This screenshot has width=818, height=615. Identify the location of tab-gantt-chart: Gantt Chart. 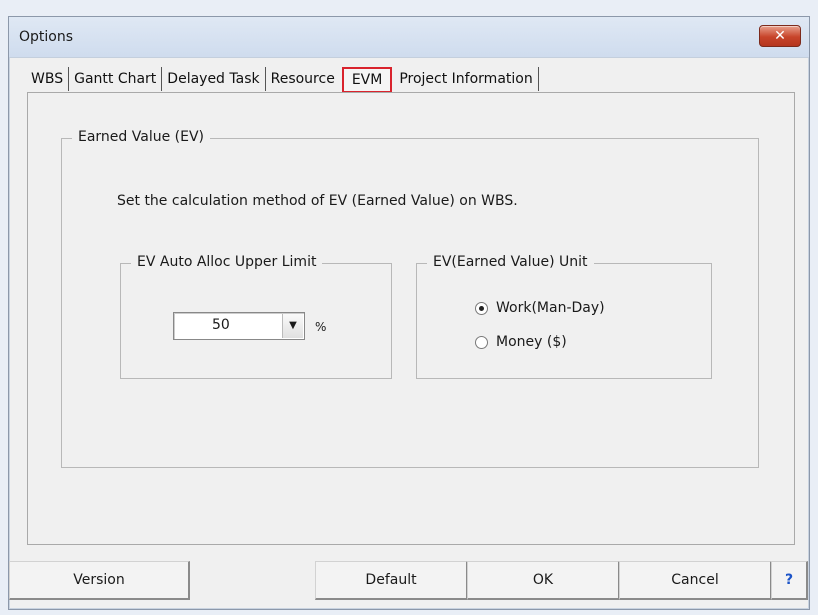
(116, 79).